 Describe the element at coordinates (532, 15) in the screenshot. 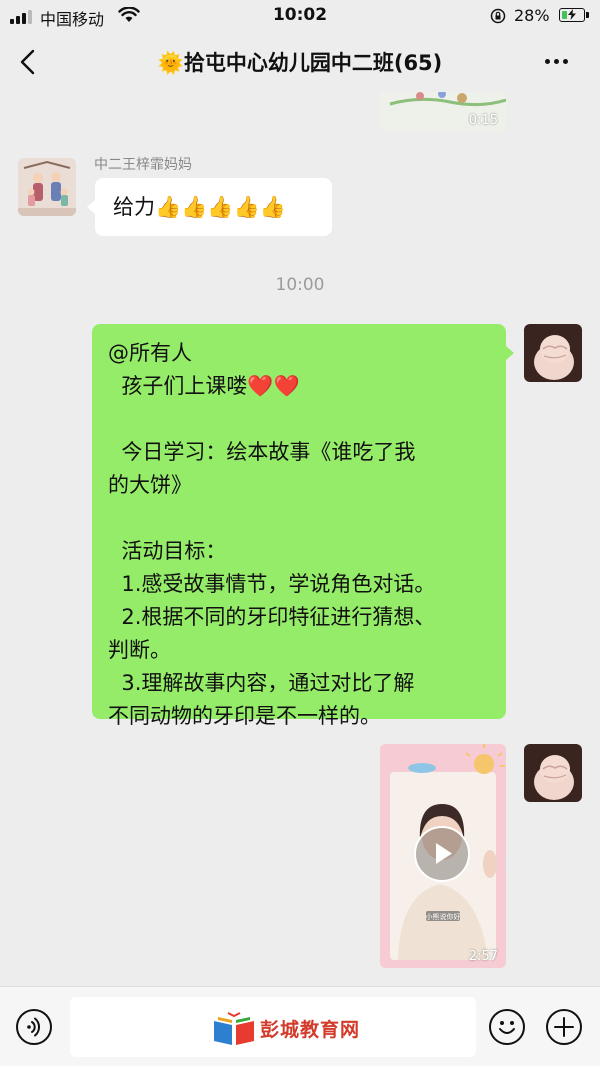

I see `battery-percent: 28%` at that location.